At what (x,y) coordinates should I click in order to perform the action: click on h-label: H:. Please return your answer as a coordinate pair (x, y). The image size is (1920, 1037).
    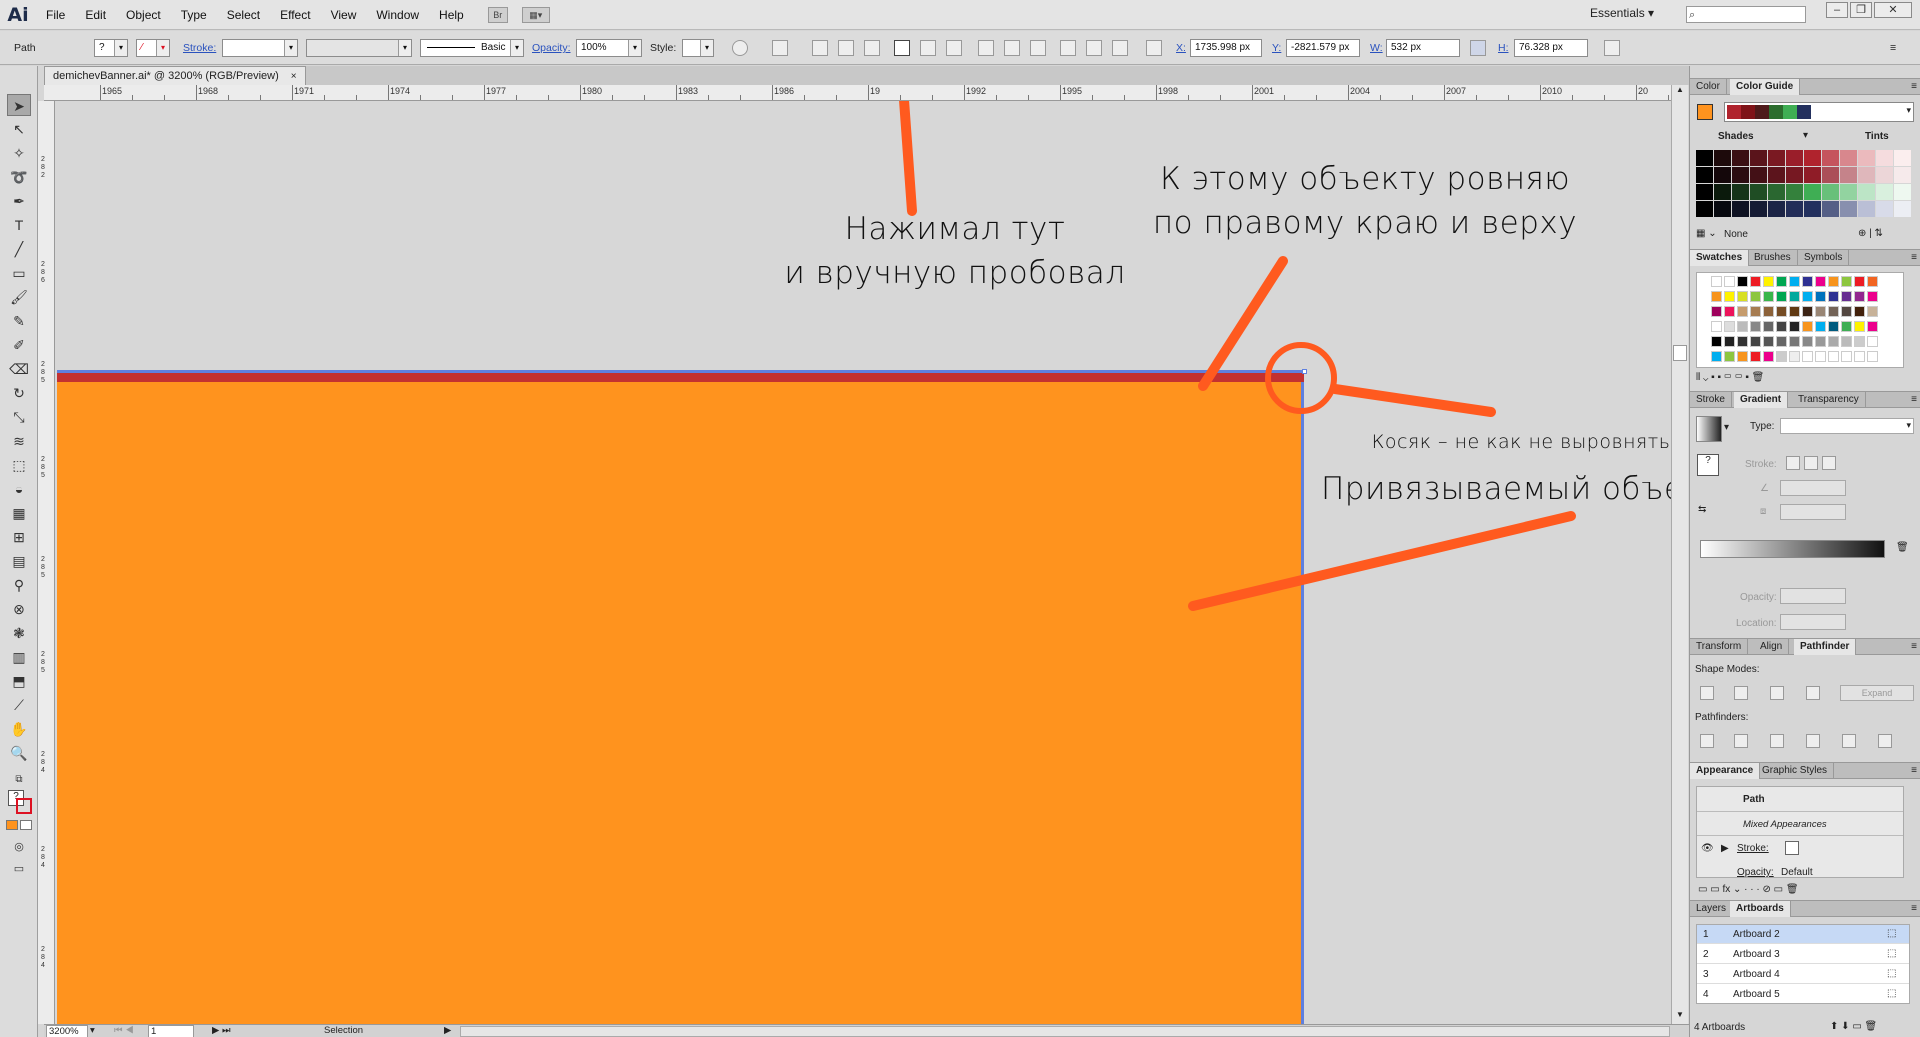
    Looking at the image, I should click on (1503, 48).